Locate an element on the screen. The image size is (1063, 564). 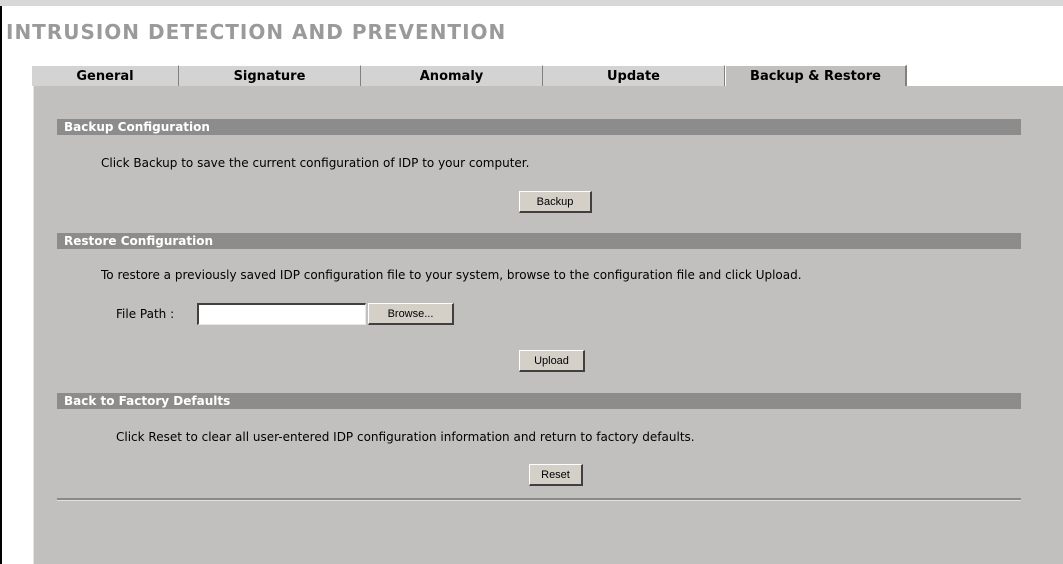
page-title: INTRUSION DETECTION AND PREVENTION is located at coordinates (256, 32).